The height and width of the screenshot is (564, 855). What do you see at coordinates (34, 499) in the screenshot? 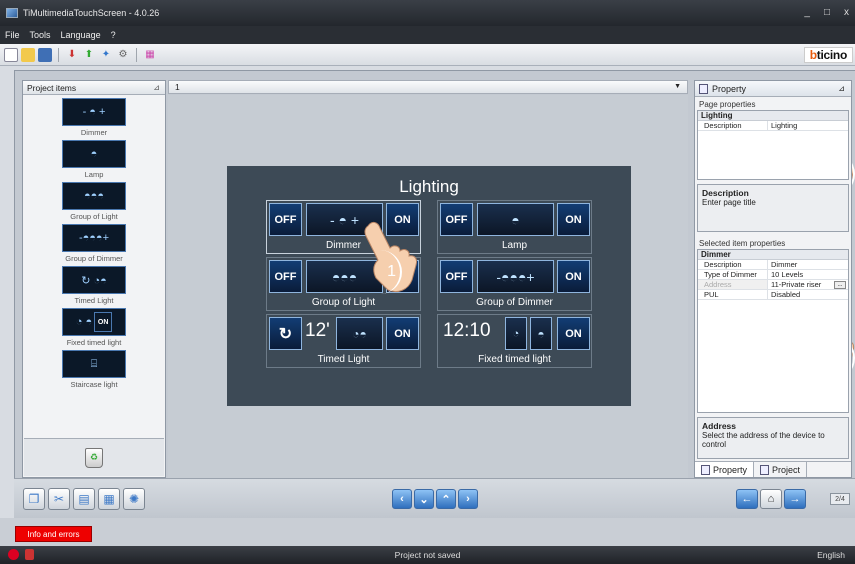
I see `copy-icon: ❐` at bounding box center [34, 499].